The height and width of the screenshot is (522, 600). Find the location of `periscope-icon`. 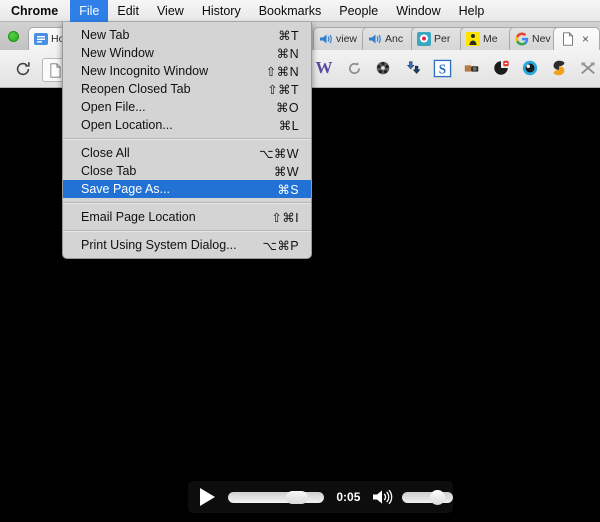

periscope-icon is located at coordinates (424, 39).